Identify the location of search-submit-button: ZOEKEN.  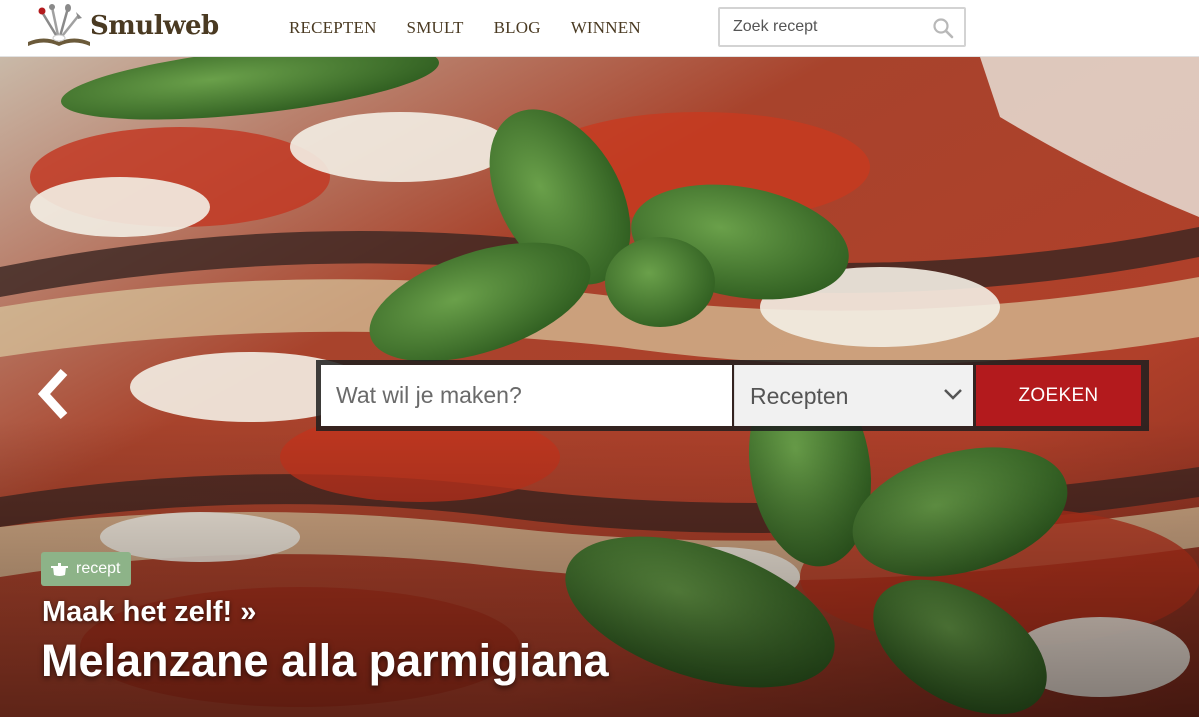
(1058, 395).